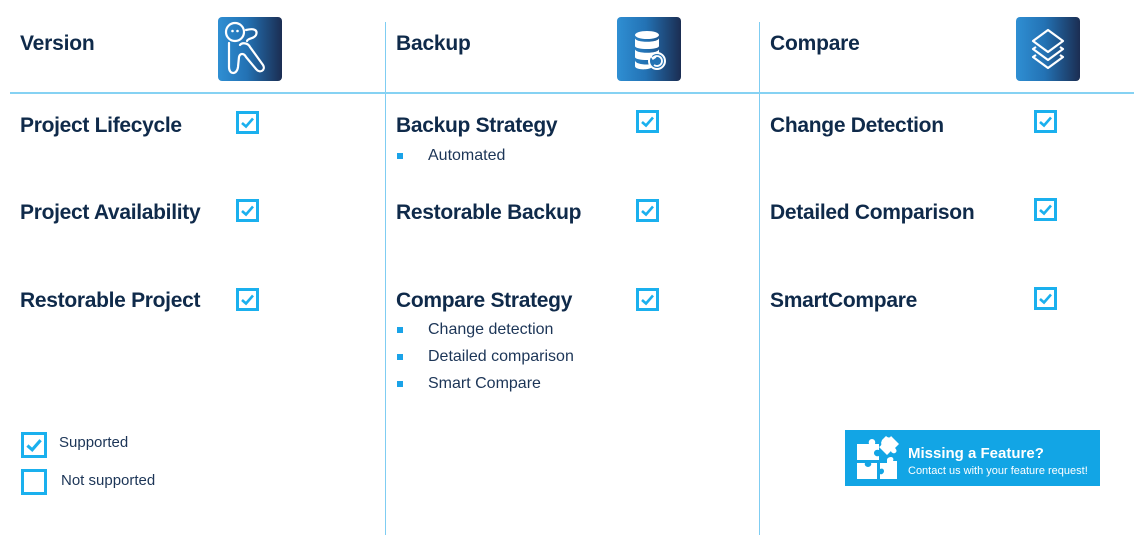 The width and height of the screenshot is (1134, 535). What do you see at coordinates (250, 49) in the screenshot?
I see `octopus-icon` at bounding box center [250, 49].